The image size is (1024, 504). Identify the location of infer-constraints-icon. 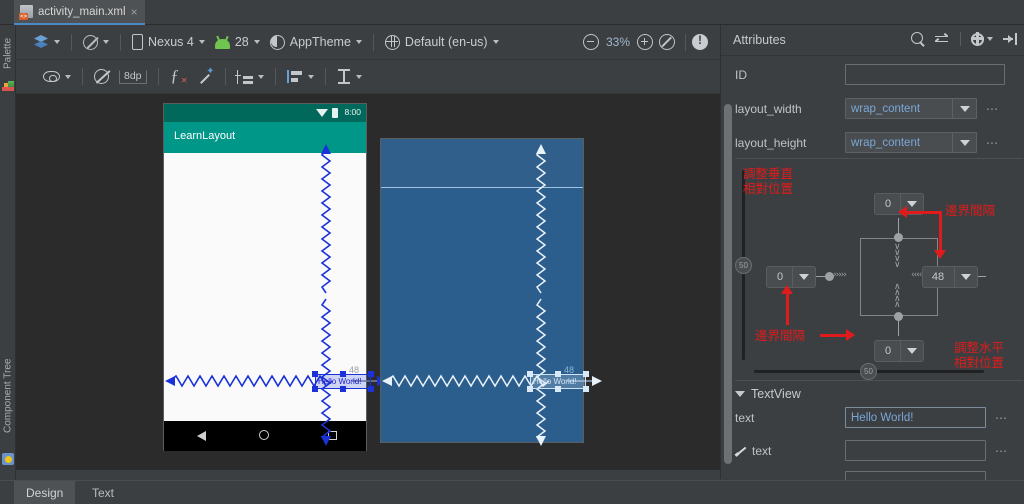
(206, 75).